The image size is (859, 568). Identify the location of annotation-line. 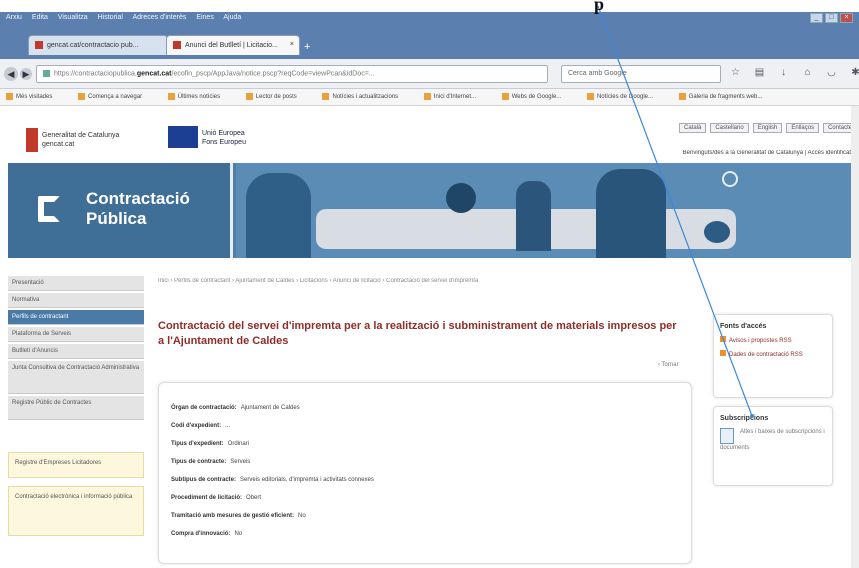
(675, 211).